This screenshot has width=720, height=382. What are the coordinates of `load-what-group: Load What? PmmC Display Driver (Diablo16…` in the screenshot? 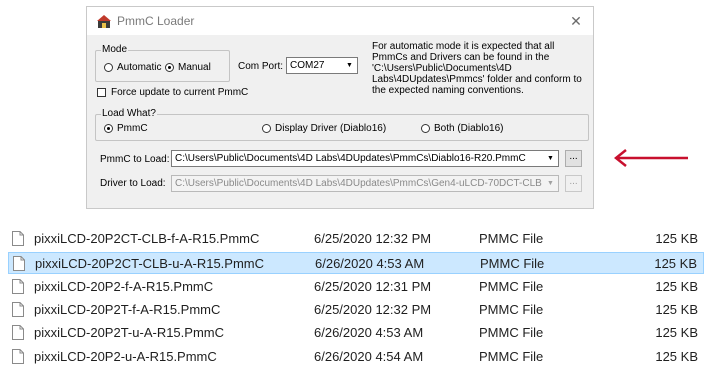 It's located at (342, 124).